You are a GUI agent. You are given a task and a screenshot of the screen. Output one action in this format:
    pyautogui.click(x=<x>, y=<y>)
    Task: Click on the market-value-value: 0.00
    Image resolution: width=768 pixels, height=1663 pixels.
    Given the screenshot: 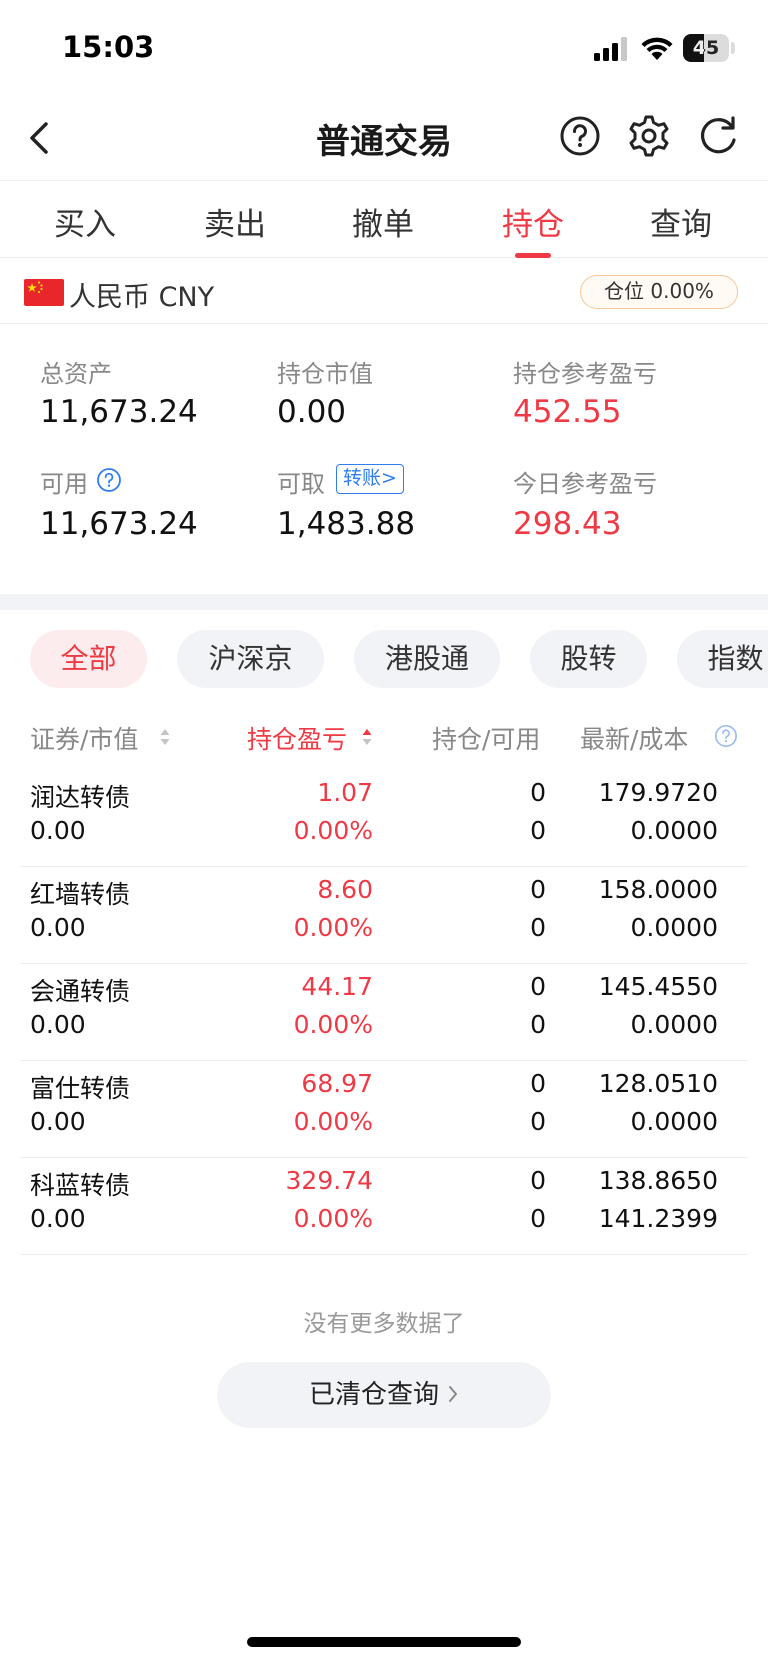 What is the action you would take?
    pyautogui.click(x=312, y=412)
    